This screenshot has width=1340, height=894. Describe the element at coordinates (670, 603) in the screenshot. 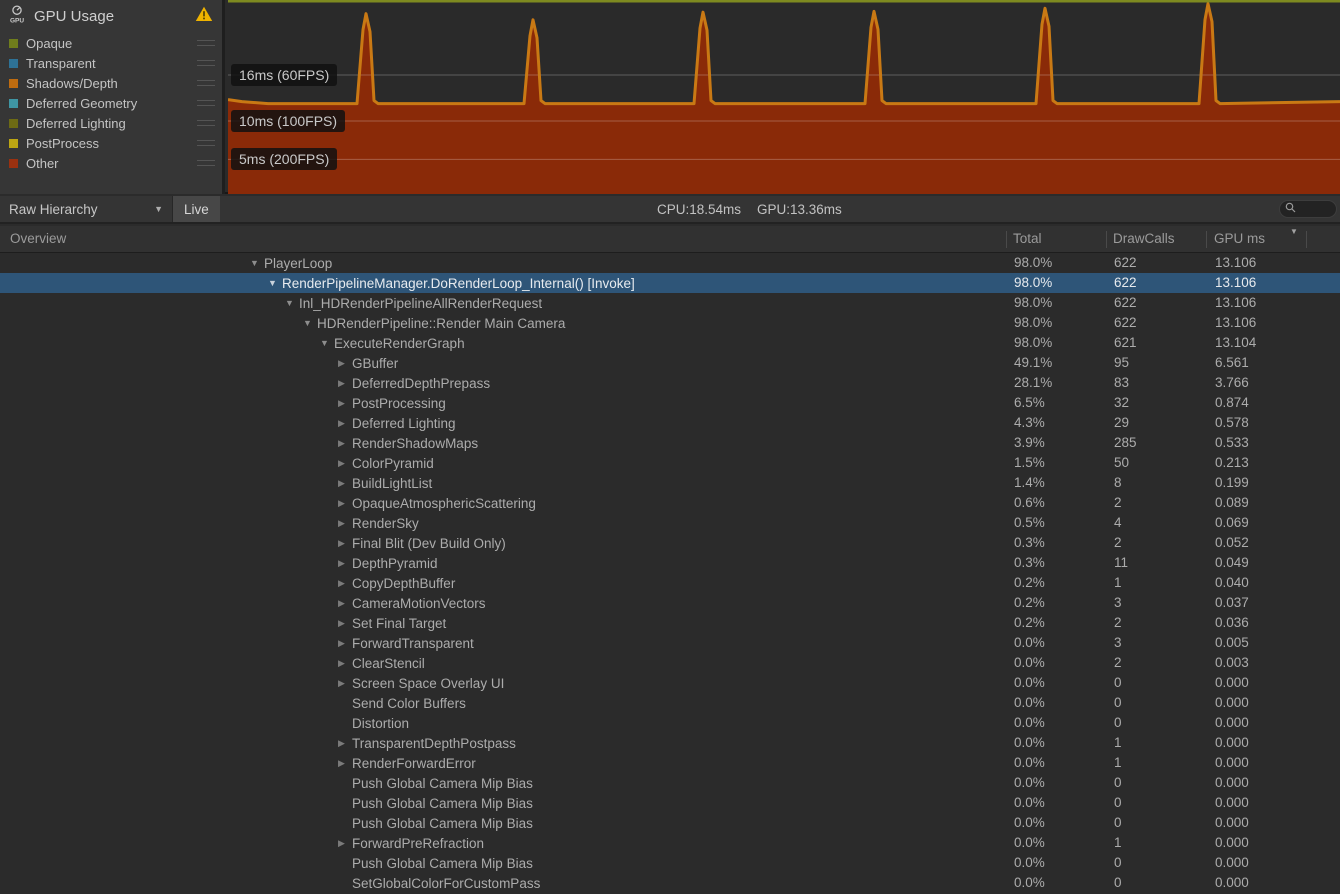

I see `table-row: ▶ CameraMotionVectors 0.2% 3 0.037` at that location.